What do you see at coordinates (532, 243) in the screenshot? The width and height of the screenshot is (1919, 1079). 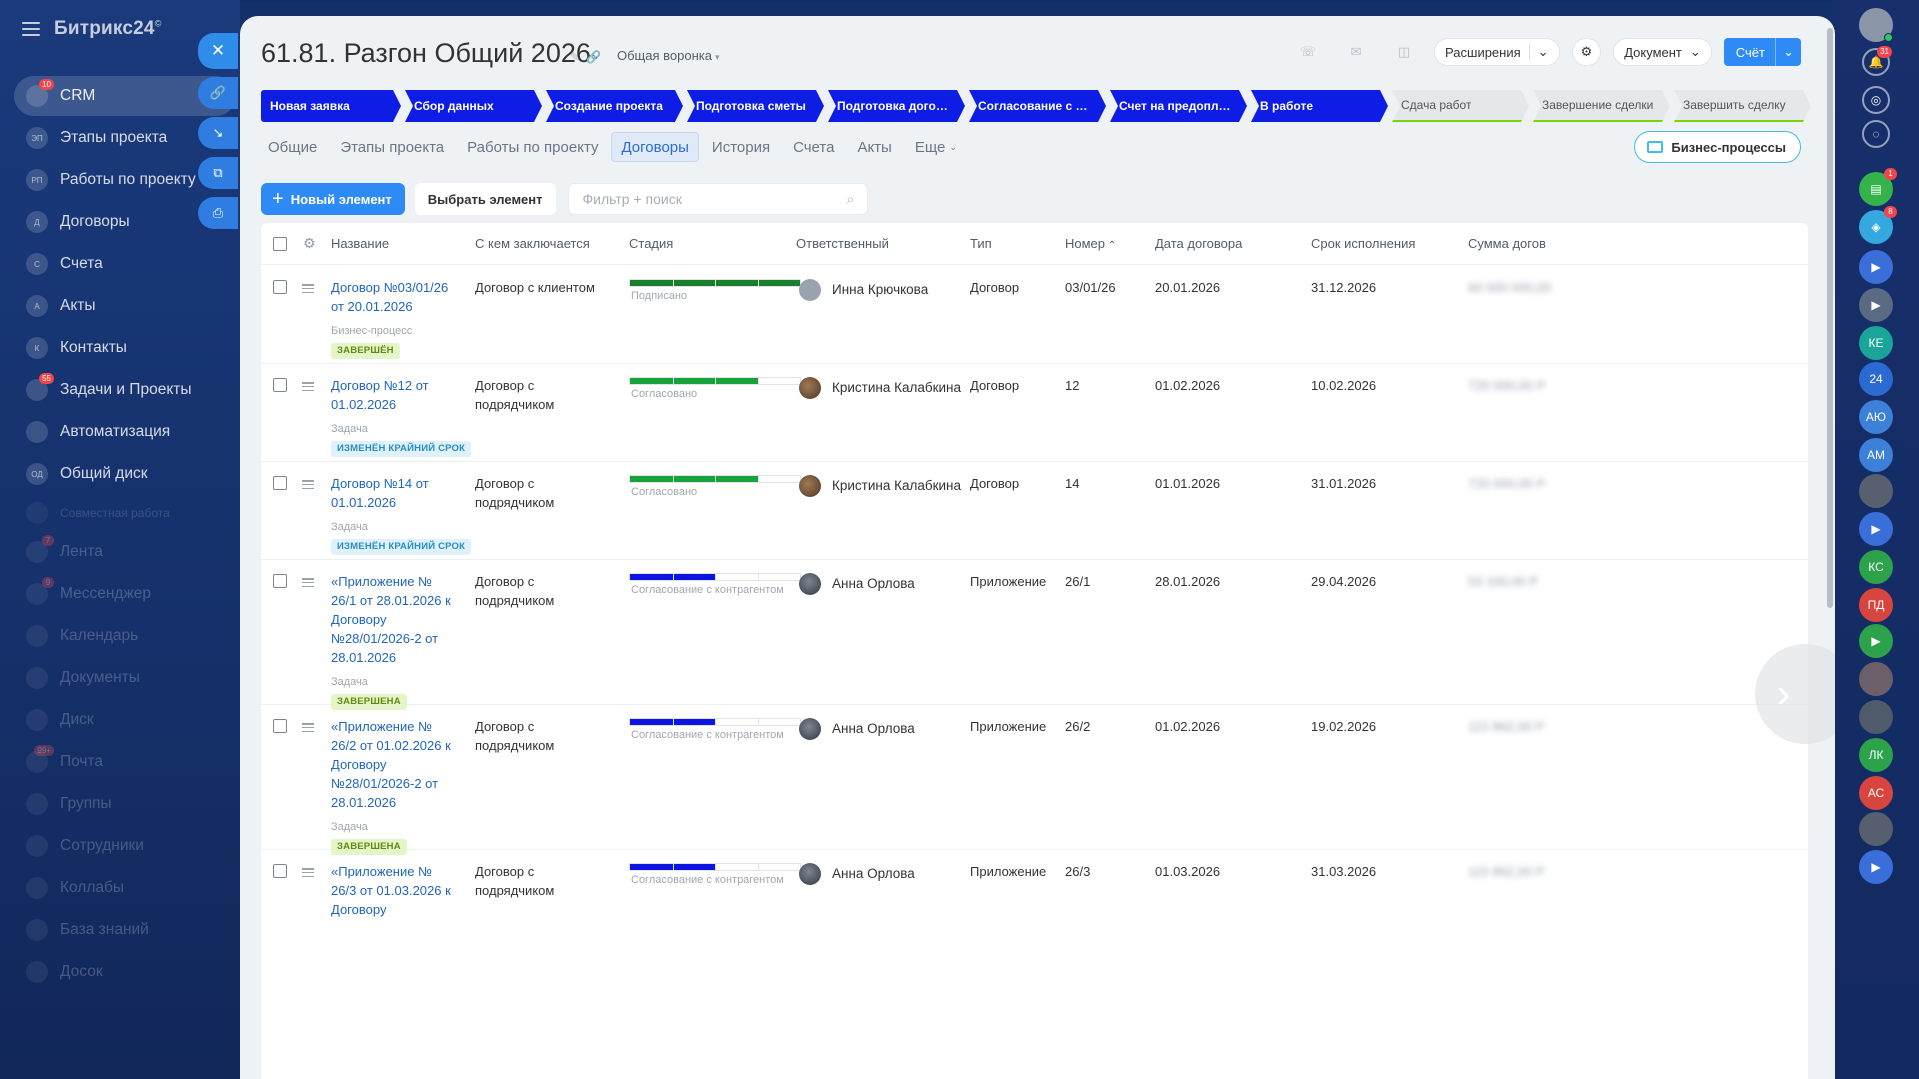 I see `column-header: С кем заключается` at bounding box center [532, 243].